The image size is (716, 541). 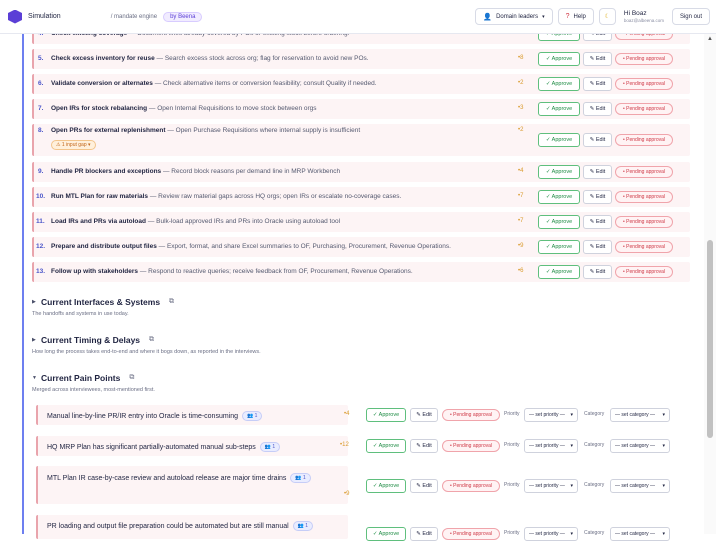 I want to click on breadcrumb: / mandate engine, so click(x=134, y=17).